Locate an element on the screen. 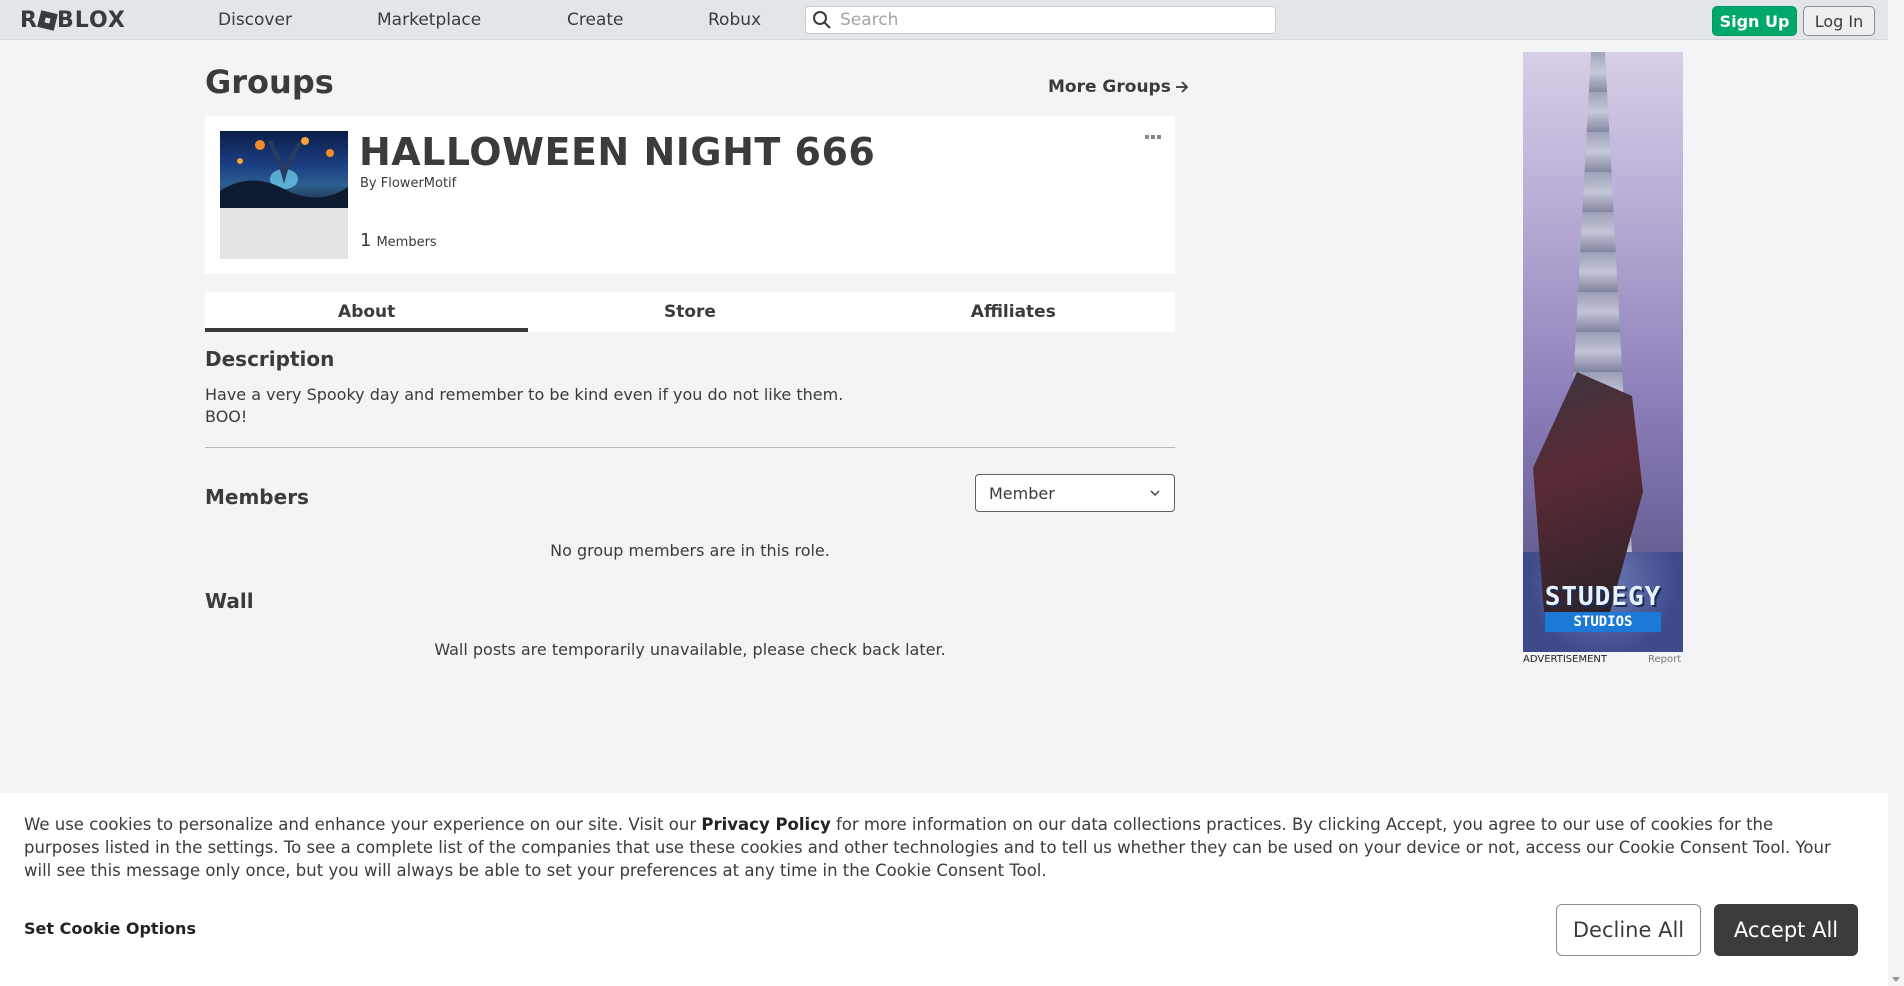 This screenshot has height=986, width=1904. tab-store: Store is located at coordinates (689, 312).